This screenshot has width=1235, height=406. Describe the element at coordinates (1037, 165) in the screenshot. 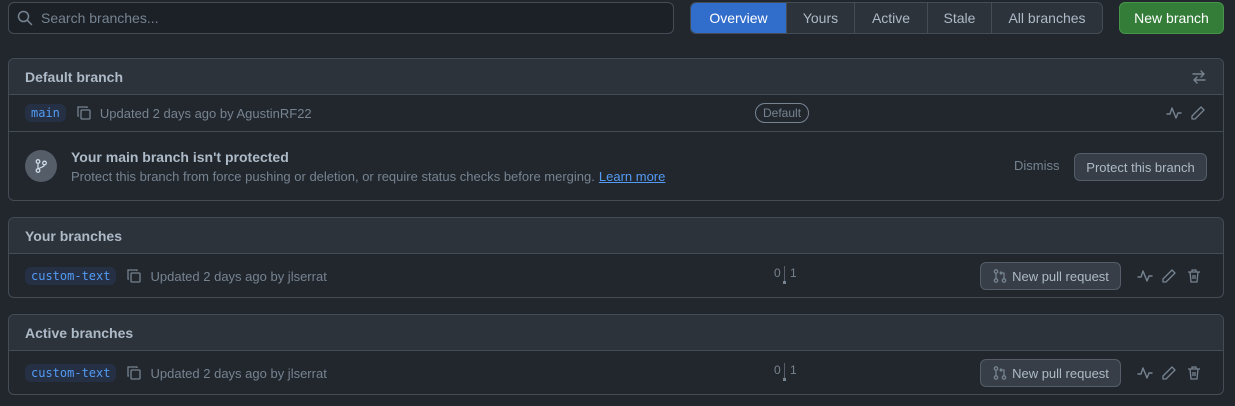

I see `dismiss-button: Dismiss` at that location.